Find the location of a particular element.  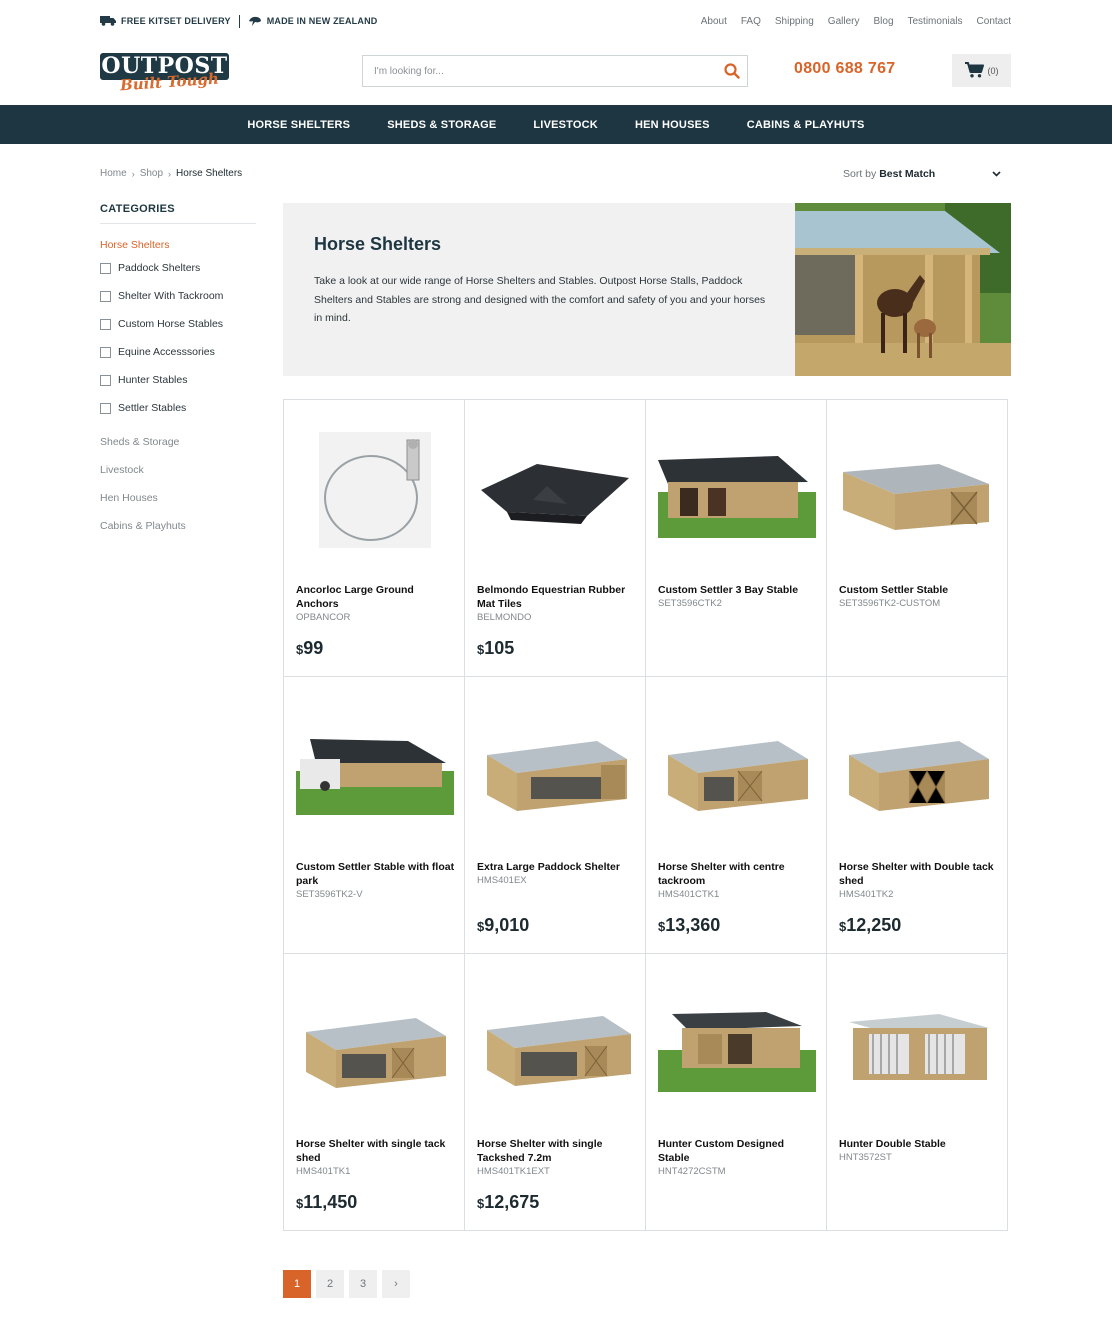

nav-hen-houses: HEN HOUSES is located at coordinates (672, 125).